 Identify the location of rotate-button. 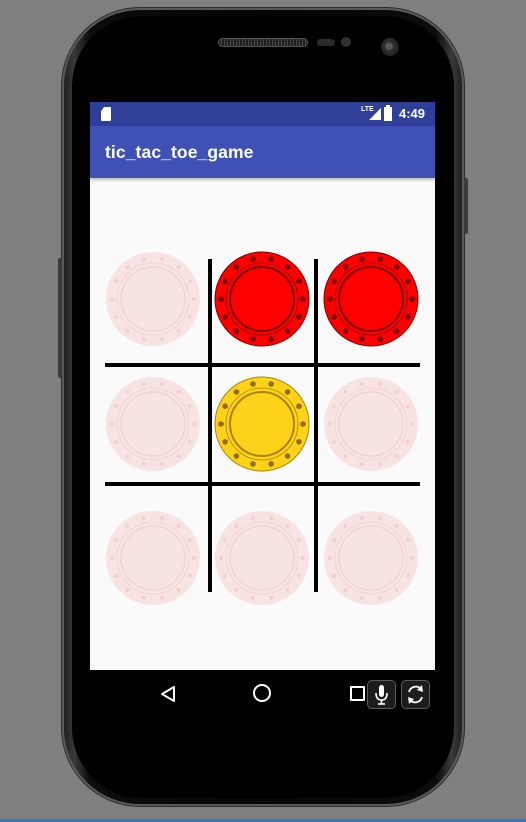
(415, 694).